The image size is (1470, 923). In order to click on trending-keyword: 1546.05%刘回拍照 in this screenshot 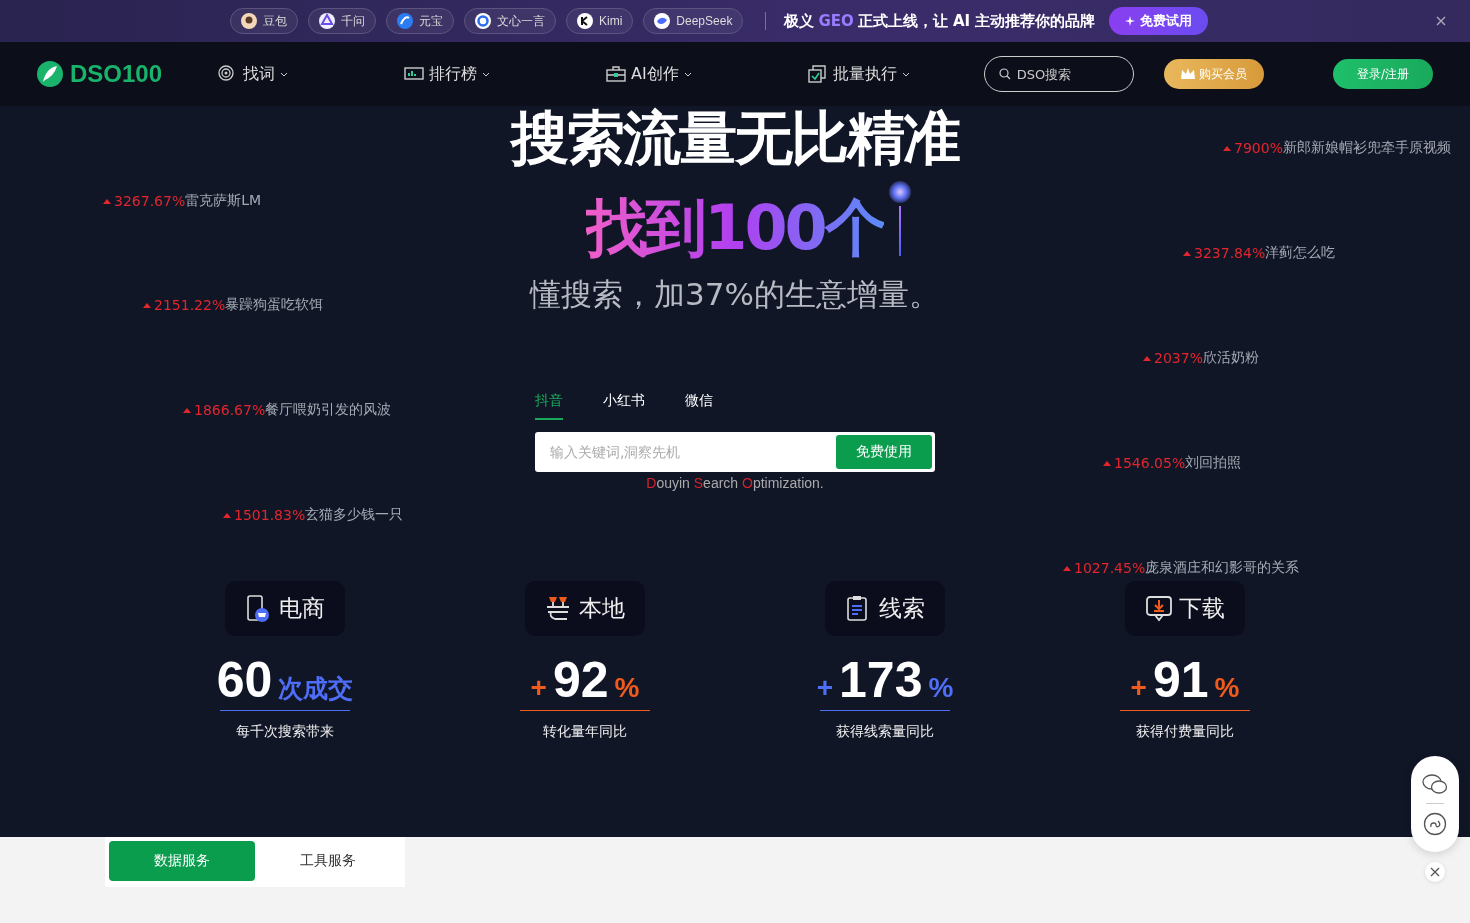, I will do `click(1172, 463)`.